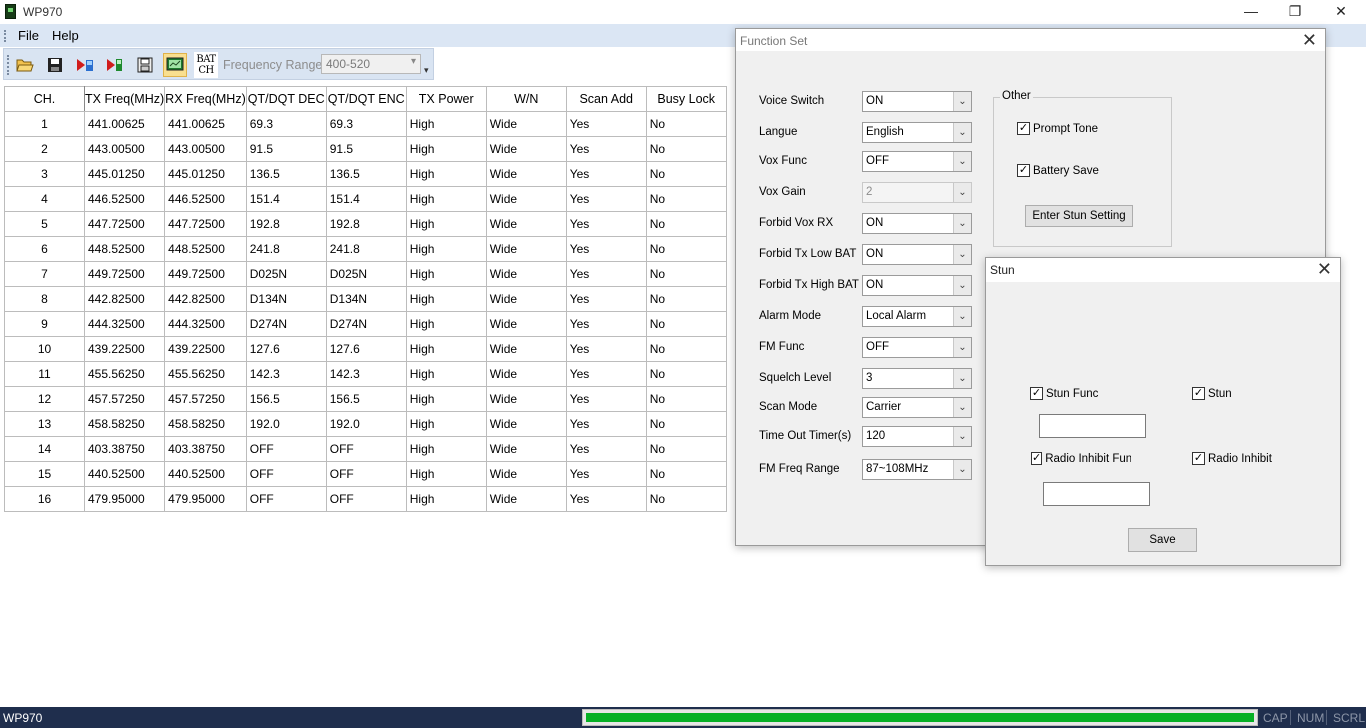  What do you see at coordinates (686, 99) in the screenshot?
I see `col-header-busy-lock: Busy Lock` at bounding box center [686, 99].